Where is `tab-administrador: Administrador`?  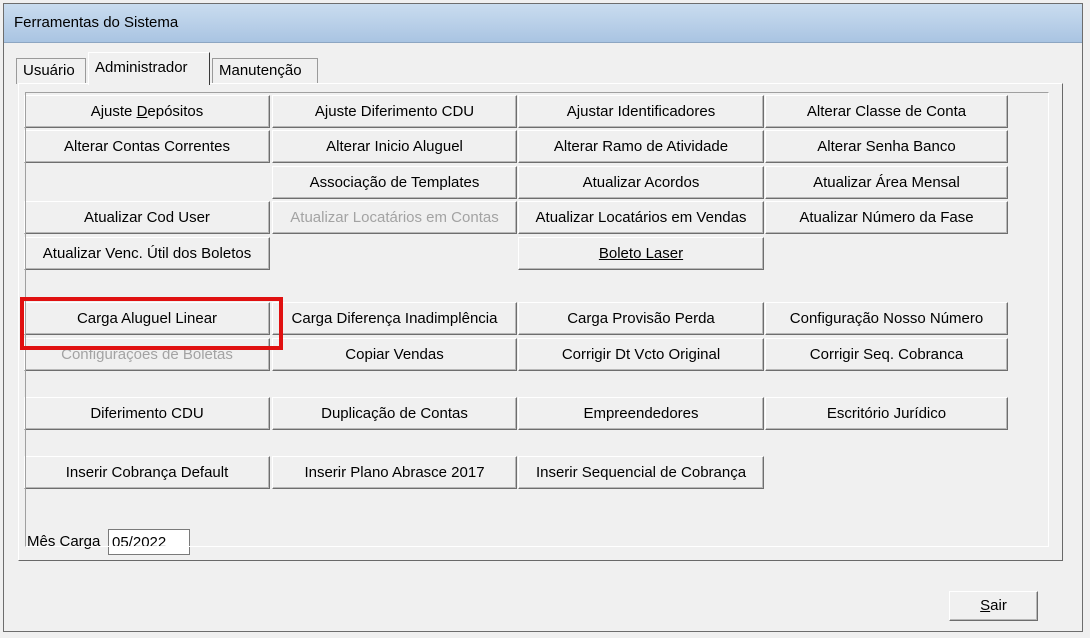
tab-administrador: Administrador is located at coordinates (149, 68).